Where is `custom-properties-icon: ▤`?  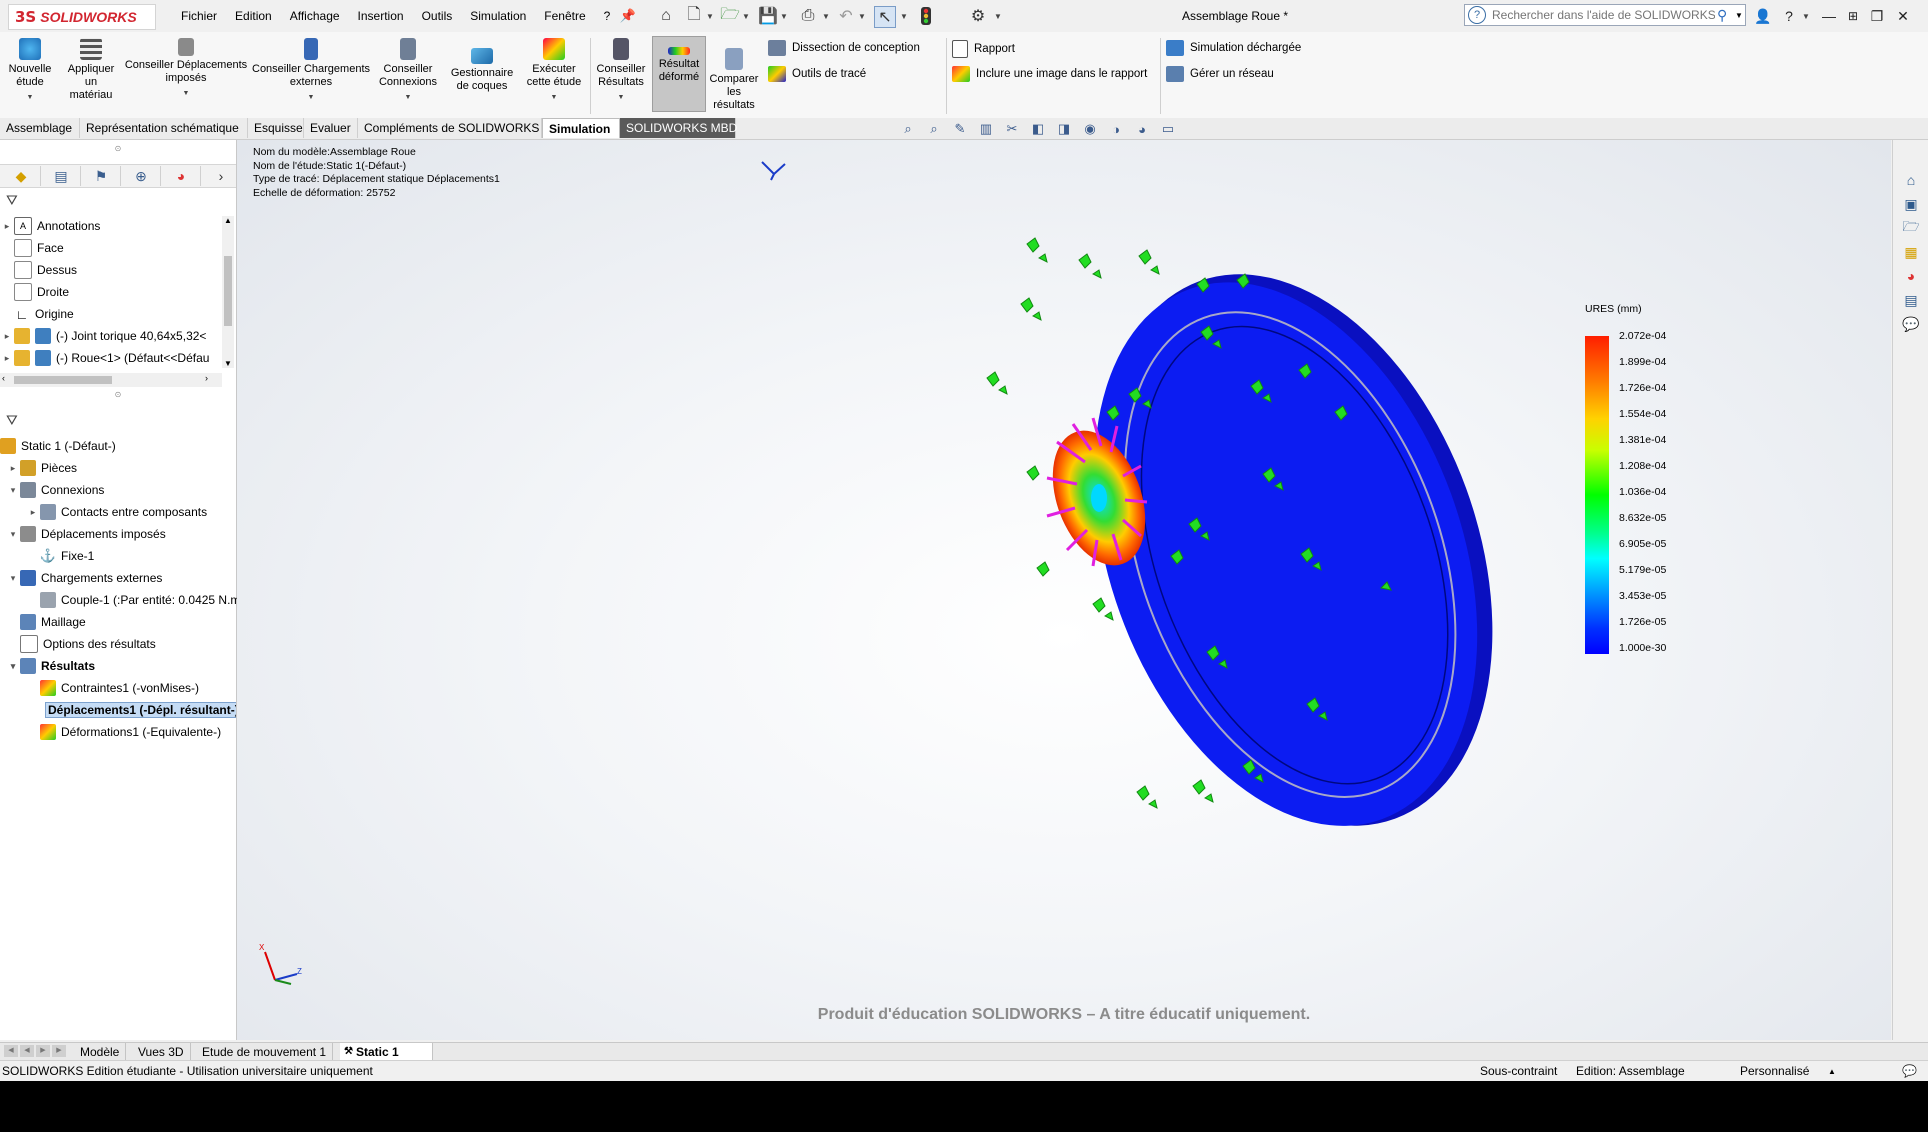
custom-properties-icon: ▤ is located at coordinates (1911, 300).